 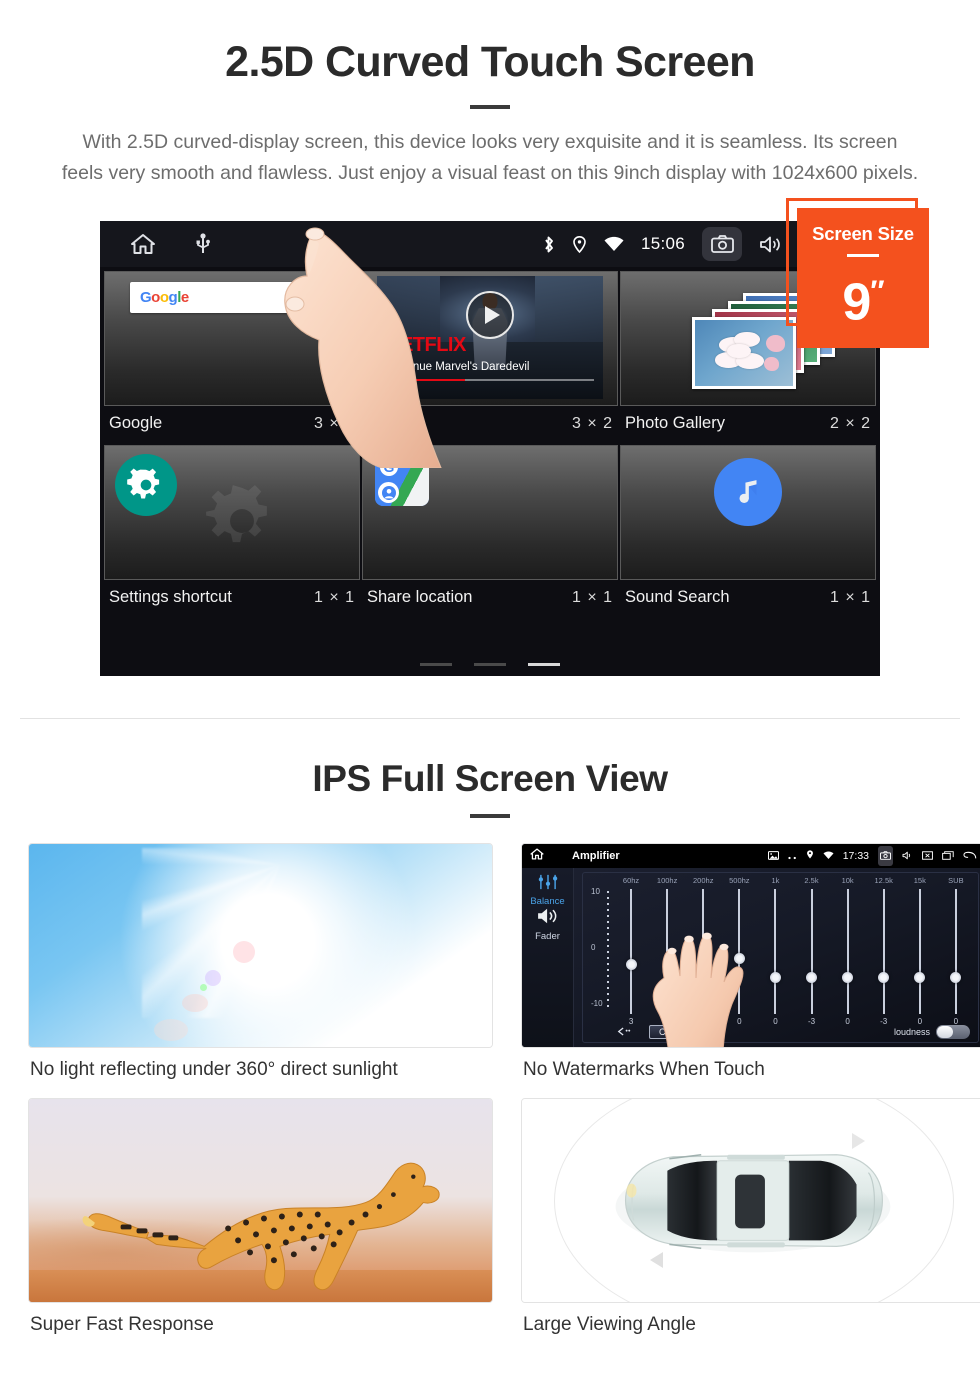 I want to click on status-clock: 15:06, so click(x=662, y=243).